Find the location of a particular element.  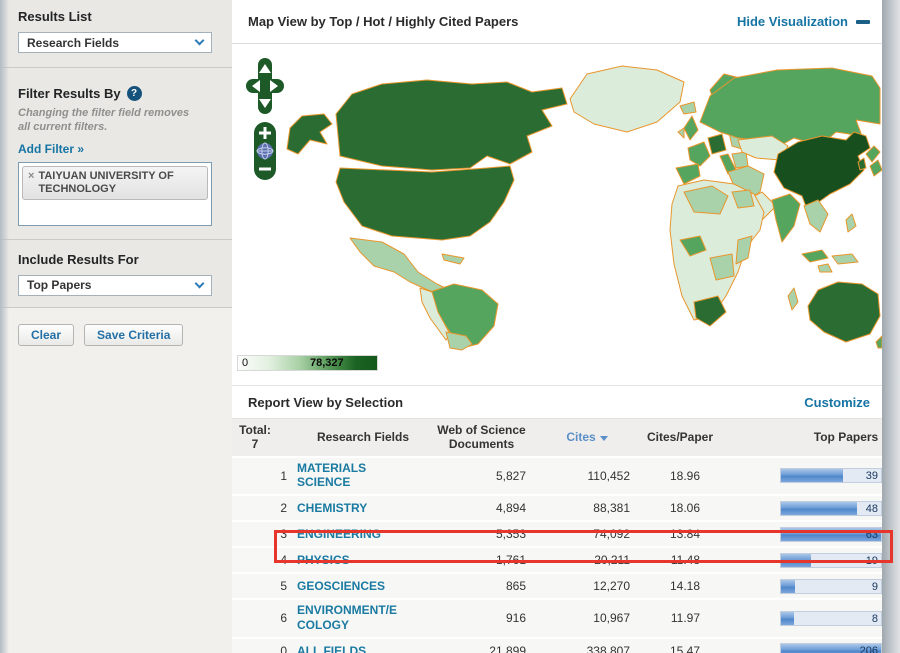

map-zoom-control is located at coordinates (265, 151).